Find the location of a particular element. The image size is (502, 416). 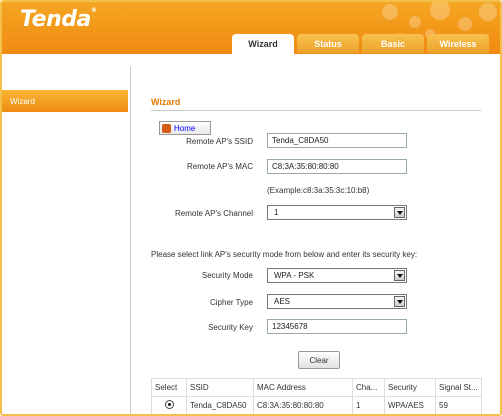

home-label: Home is located at coordinates (185, 128).